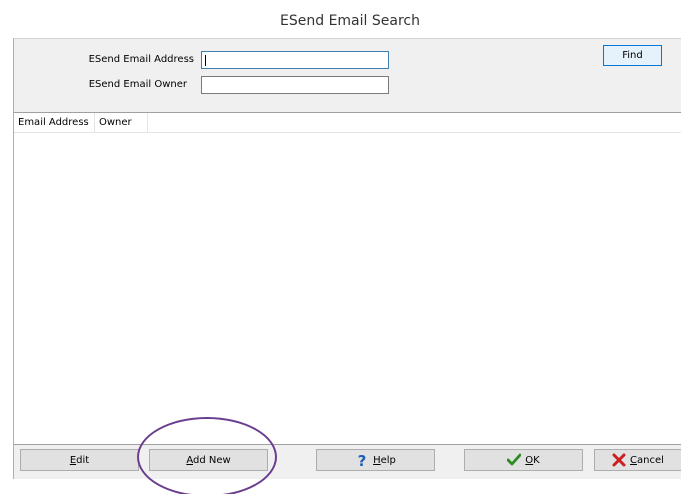  I want to click on x-mark-icon, so click(619, 460).